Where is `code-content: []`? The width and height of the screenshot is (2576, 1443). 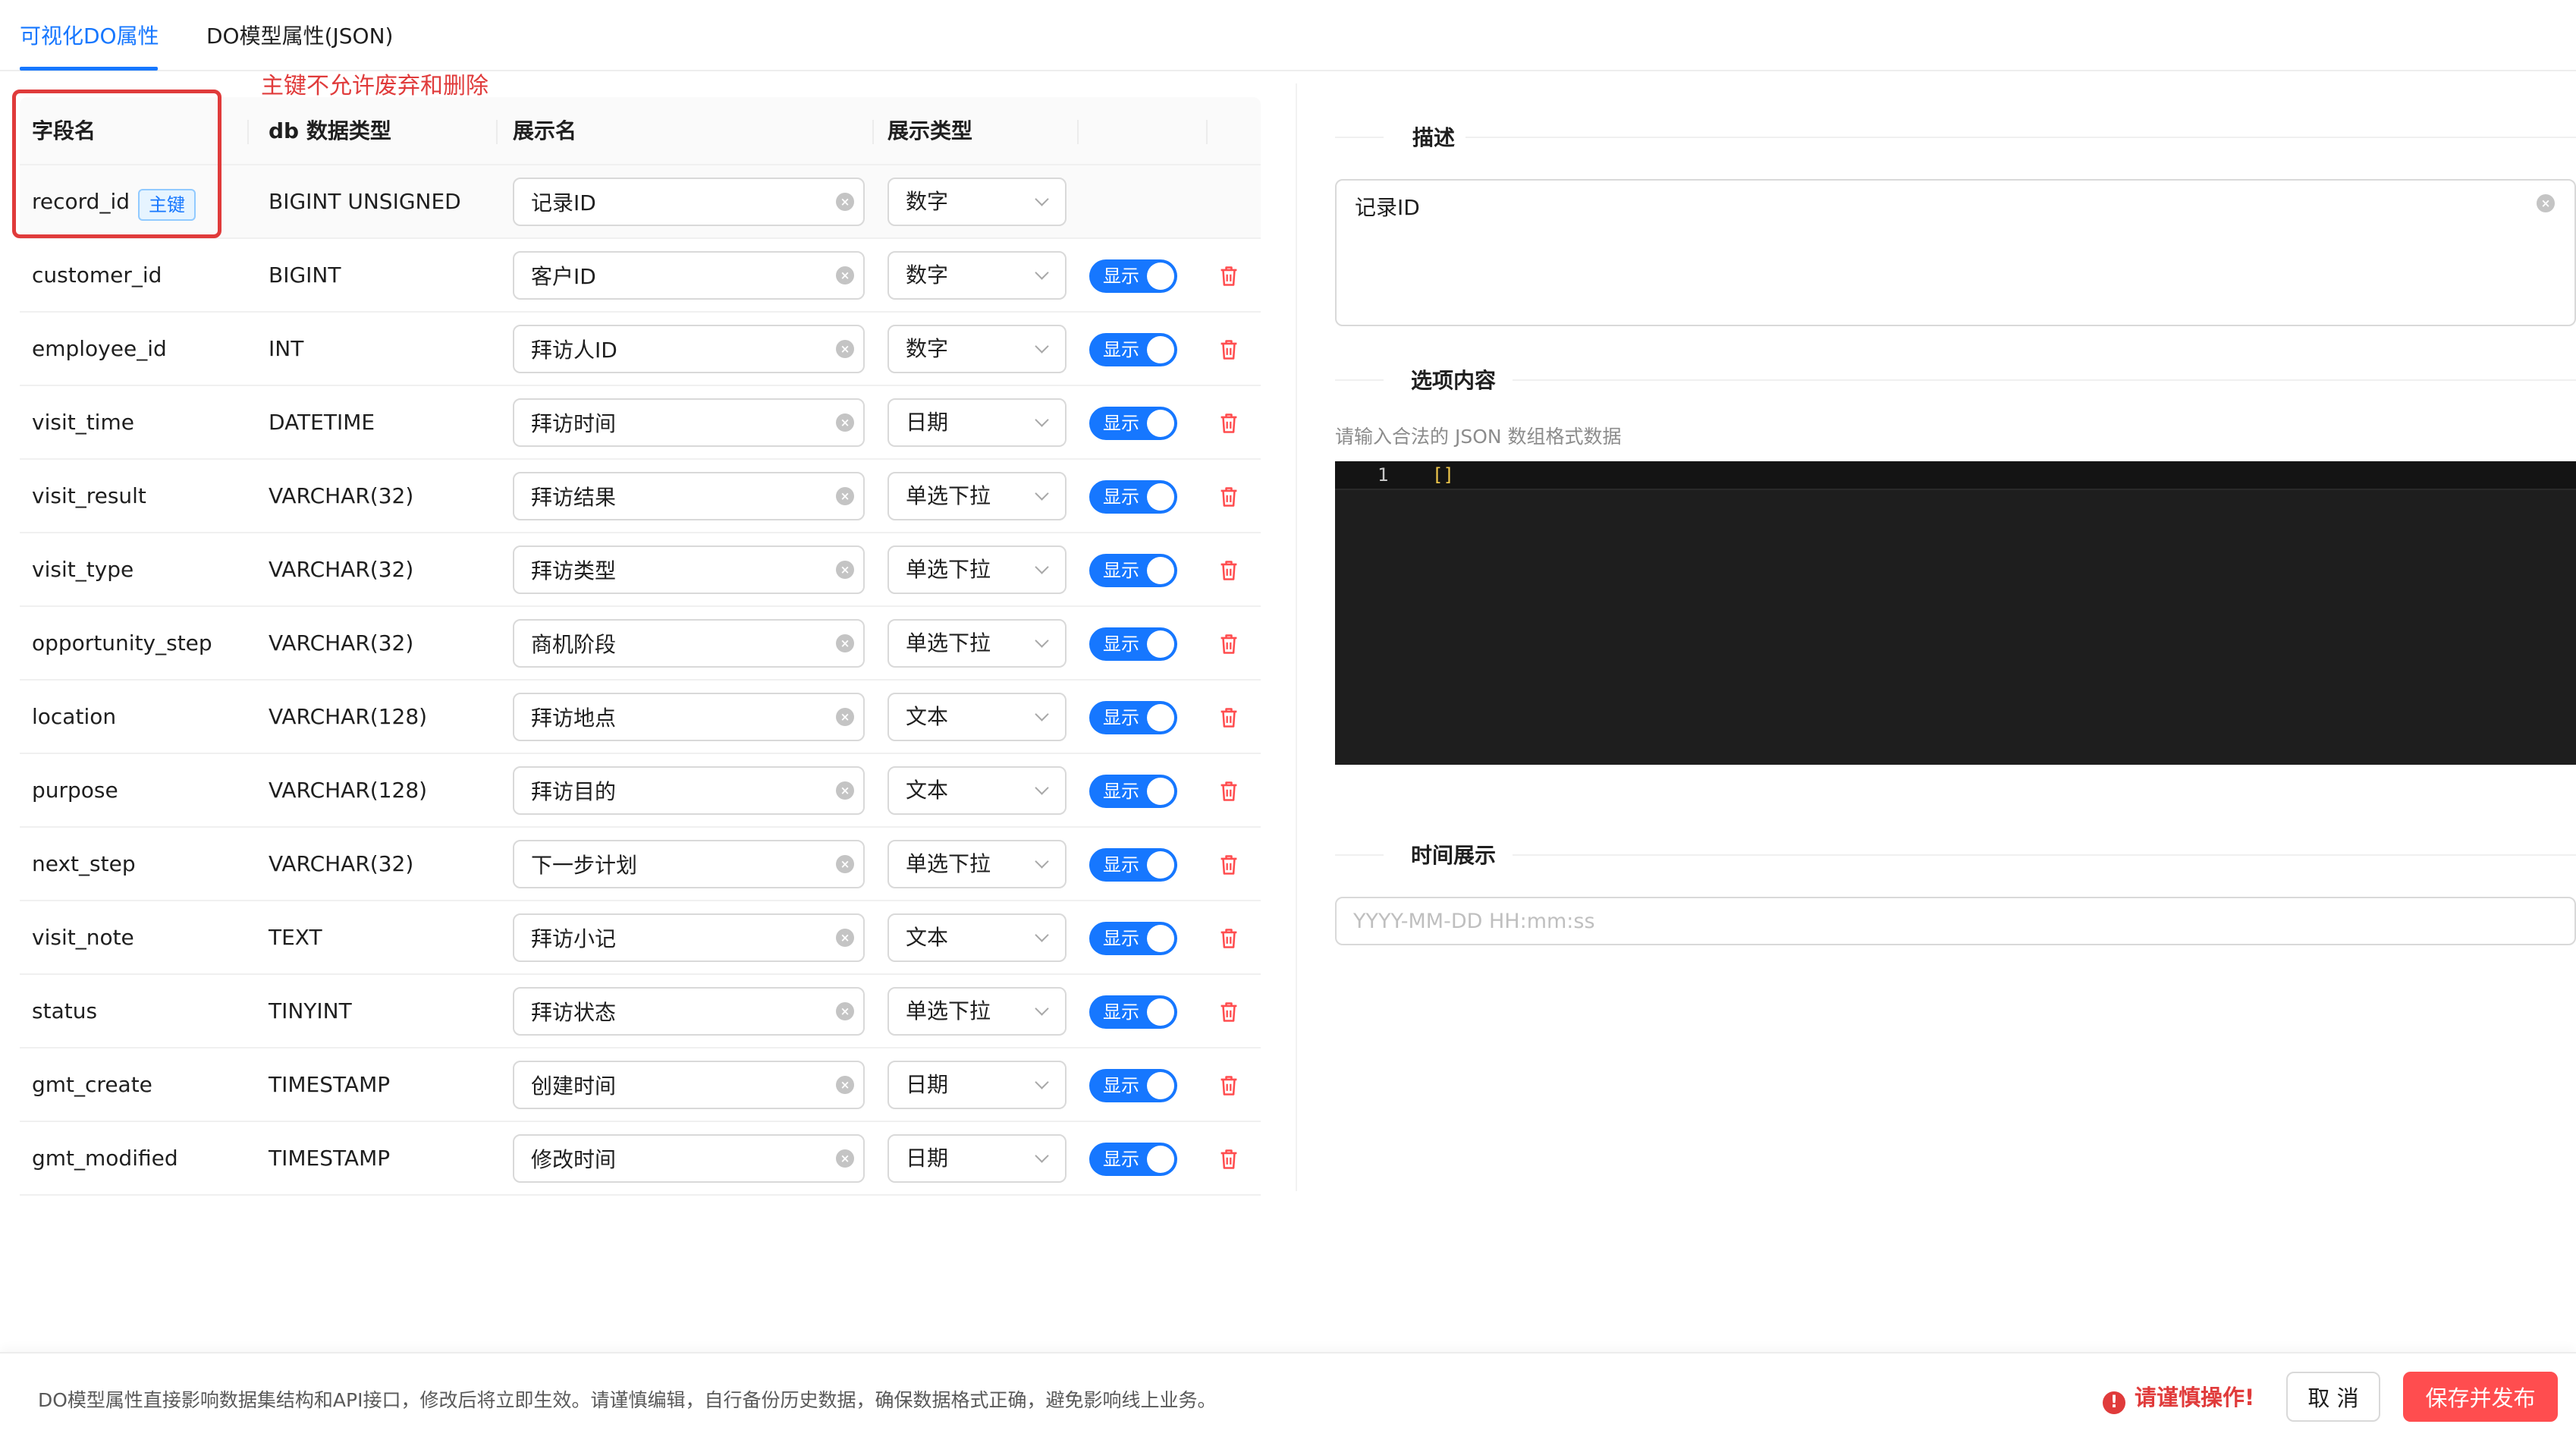
code-content: [] is located at coordinates (1443, 475).